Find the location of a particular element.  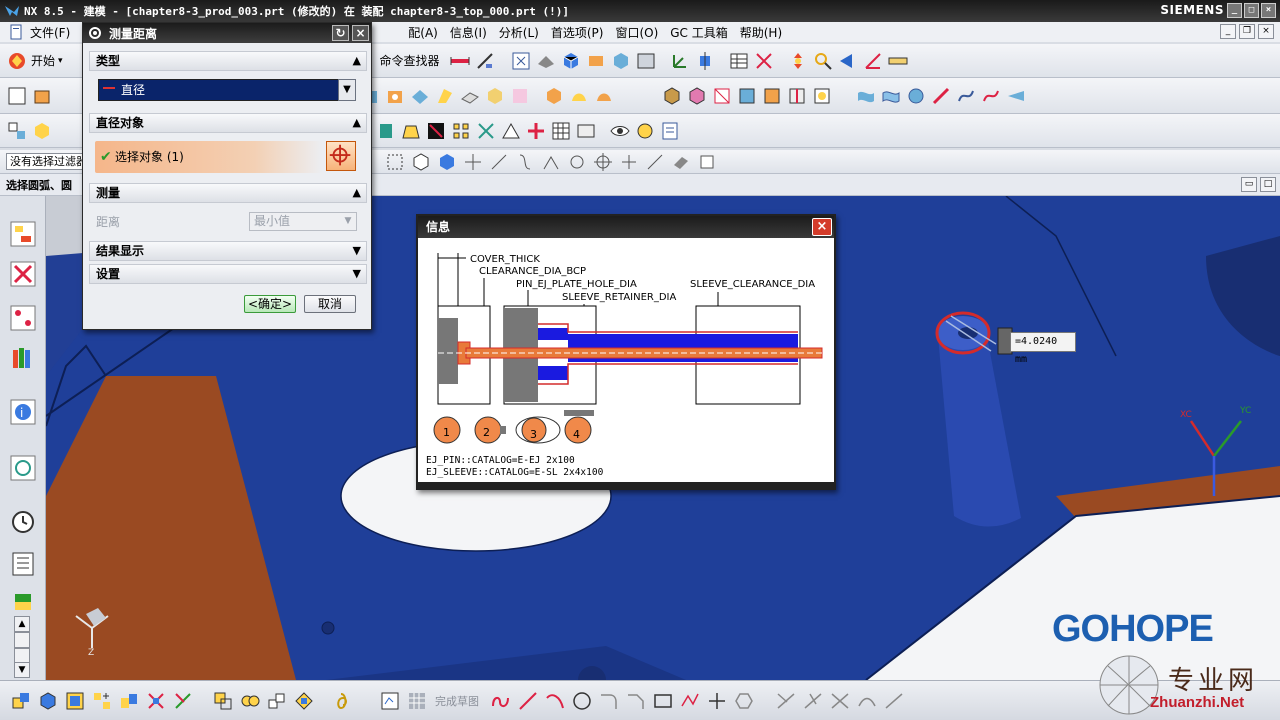

menu-gc-toolbox: GC 工具箱 is located at coordinates (699, 32).